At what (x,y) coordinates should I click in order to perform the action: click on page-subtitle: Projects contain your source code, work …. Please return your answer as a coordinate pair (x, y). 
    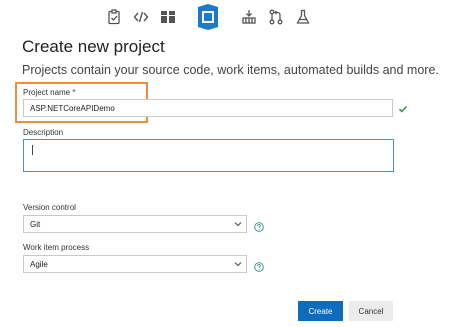
    Looking at the image, I should click on (230, 70).